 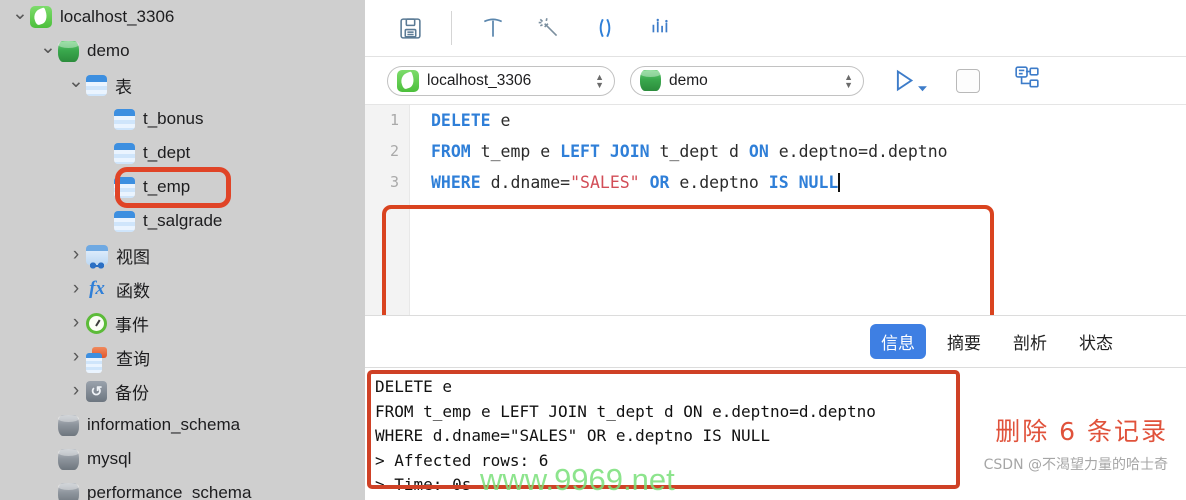 What do you see at coordinates (839, 182) in the screenshot?
I see `text-cursor` at bounding box center [839, 182].